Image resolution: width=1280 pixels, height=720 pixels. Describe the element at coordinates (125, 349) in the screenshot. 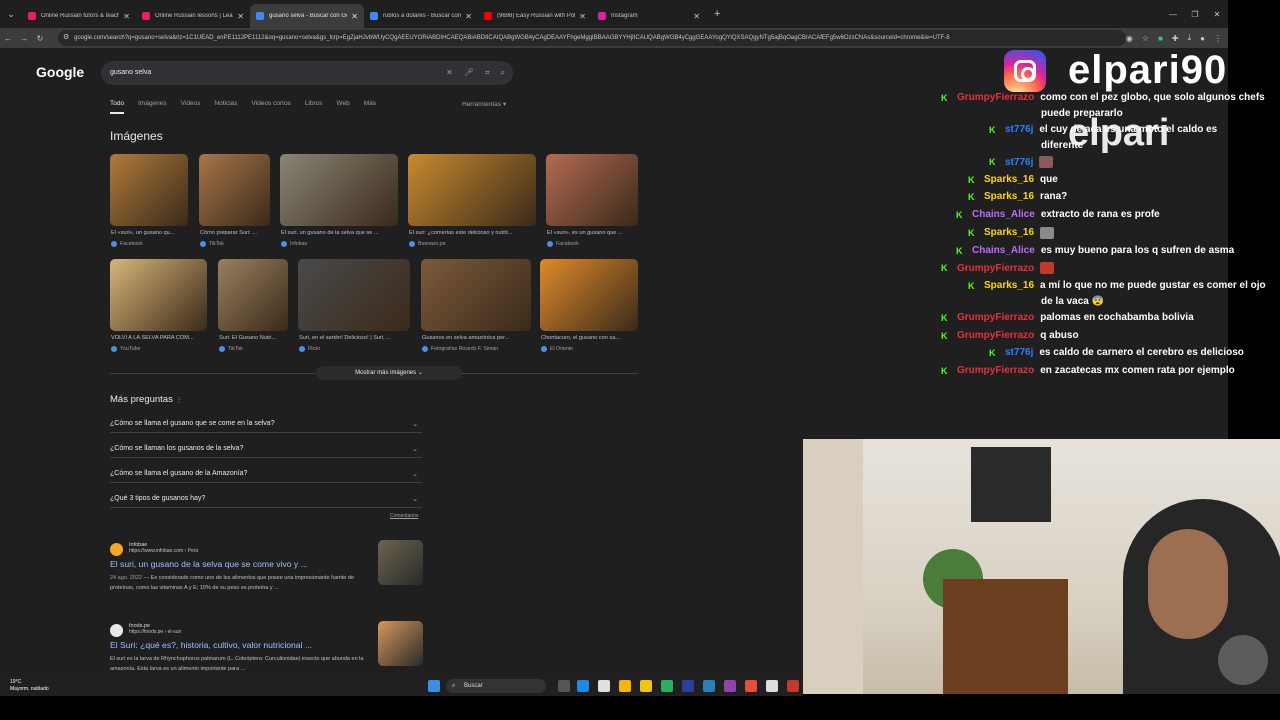

I see `image-source: YouTube` at that location.